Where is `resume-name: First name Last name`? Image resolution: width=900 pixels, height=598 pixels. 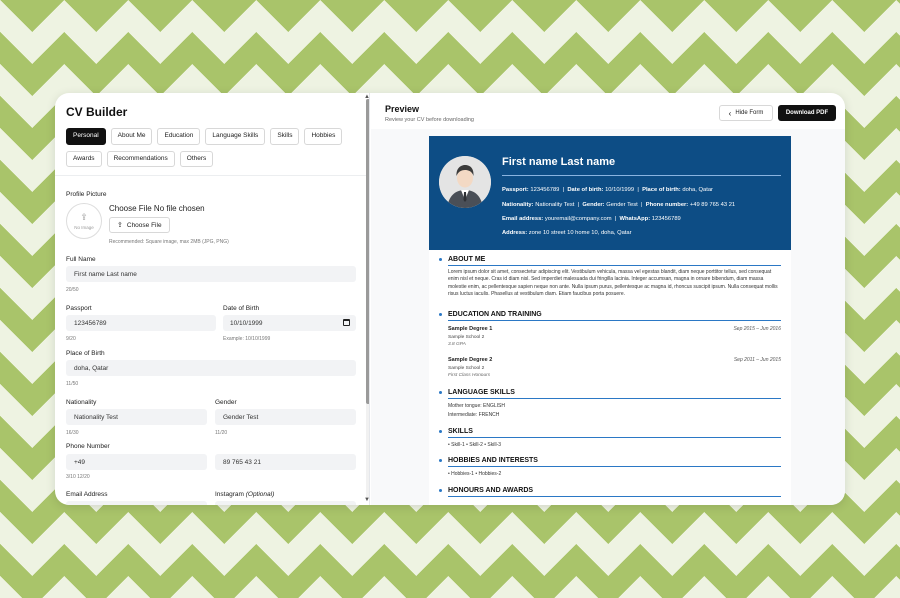
resume-name: First name Last name is located at coordinates (559, 162).